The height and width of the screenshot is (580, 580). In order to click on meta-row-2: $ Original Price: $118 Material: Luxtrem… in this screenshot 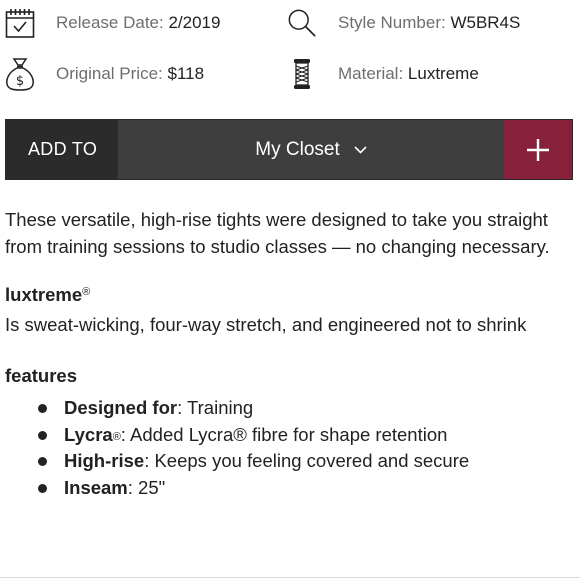, I will do `click(290, 74)`.